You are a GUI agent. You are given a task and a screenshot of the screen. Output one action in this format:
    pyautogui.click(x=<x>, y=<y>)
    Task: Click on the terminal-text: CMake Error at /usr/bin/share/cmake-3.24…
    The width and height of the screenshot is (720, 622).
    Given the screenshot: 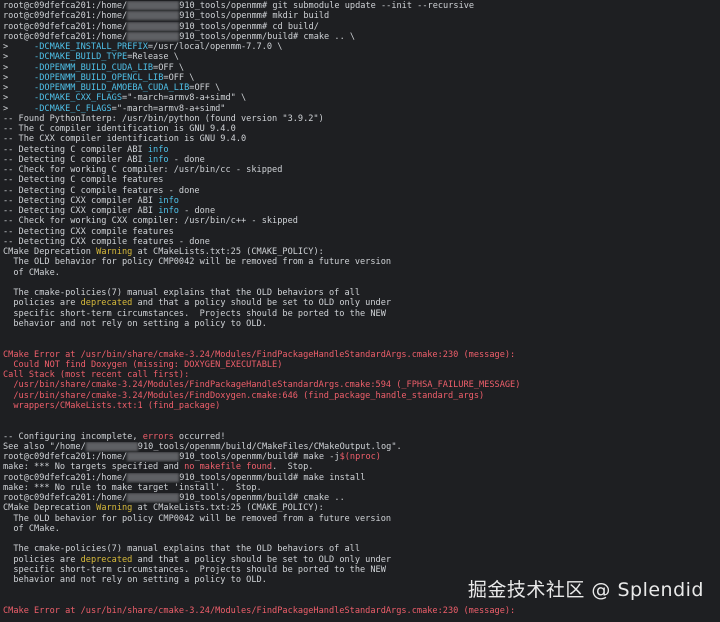 What is the action you would take?
    pyautogui.click(x=259, y=354)
    